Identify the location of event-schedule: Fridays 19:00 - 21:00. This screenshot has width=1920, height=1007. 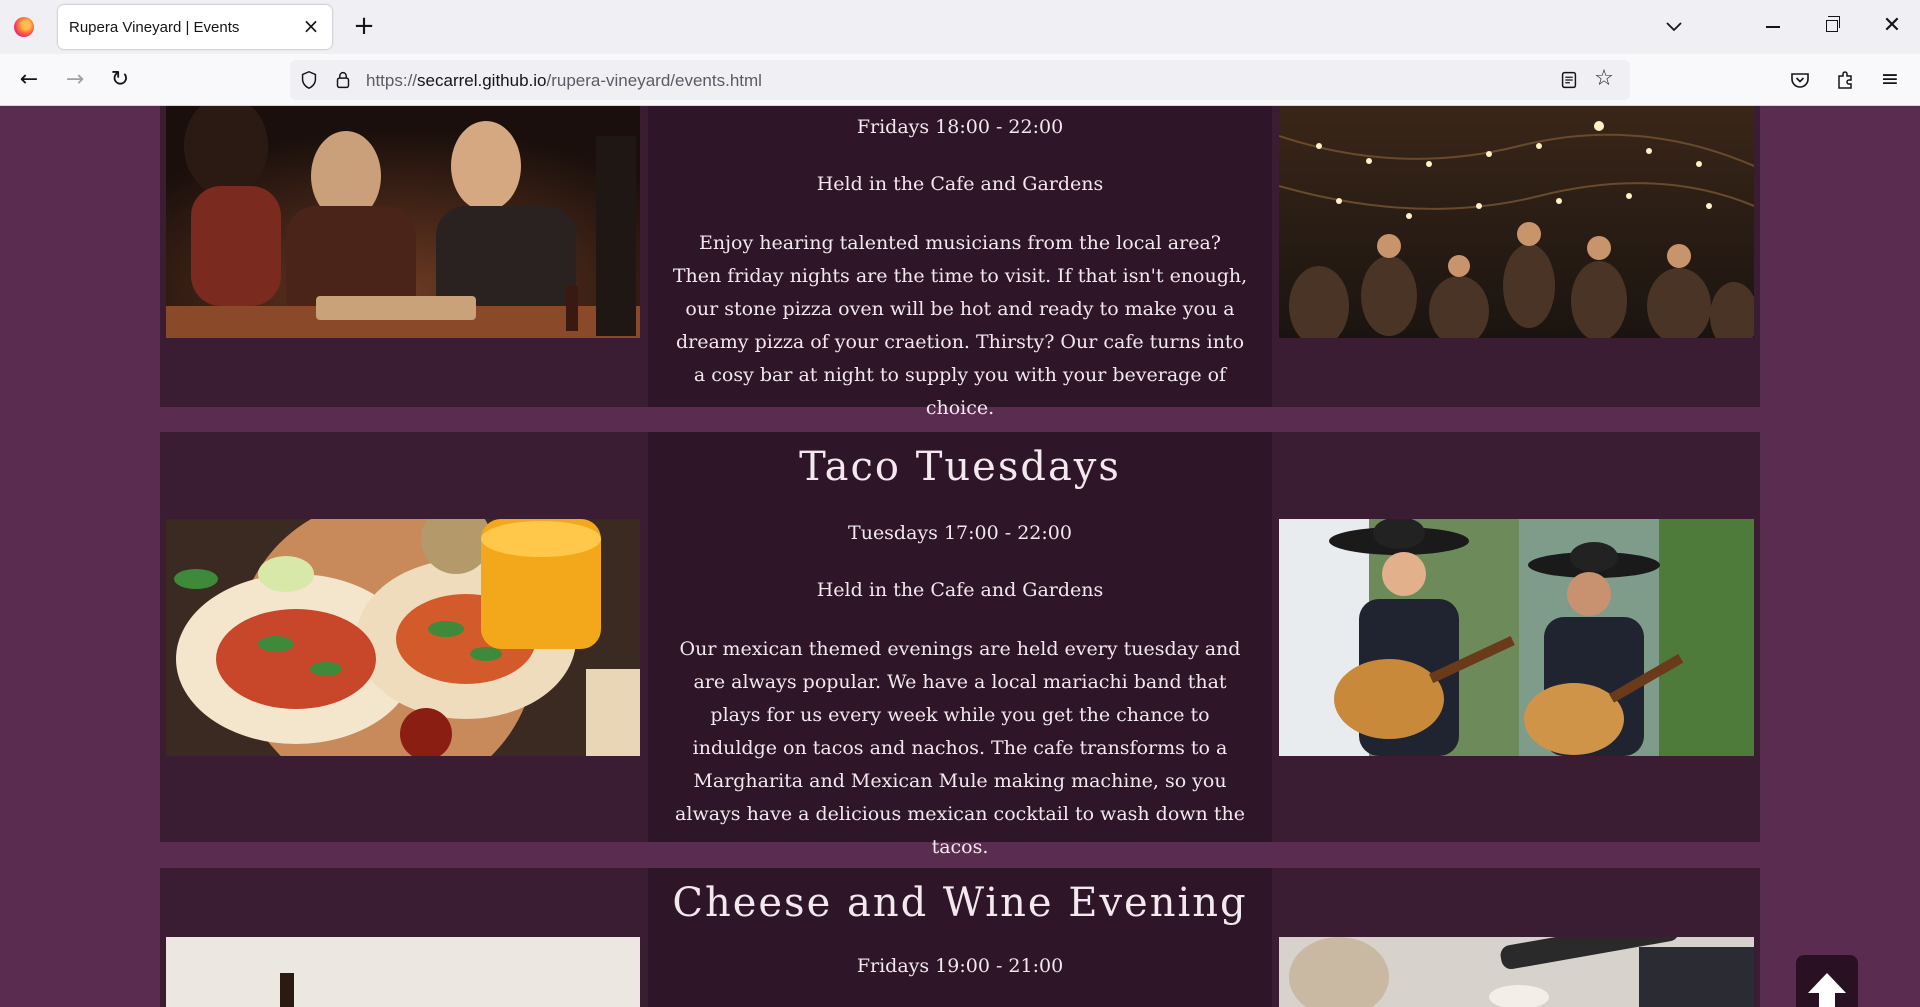
(960, 966).